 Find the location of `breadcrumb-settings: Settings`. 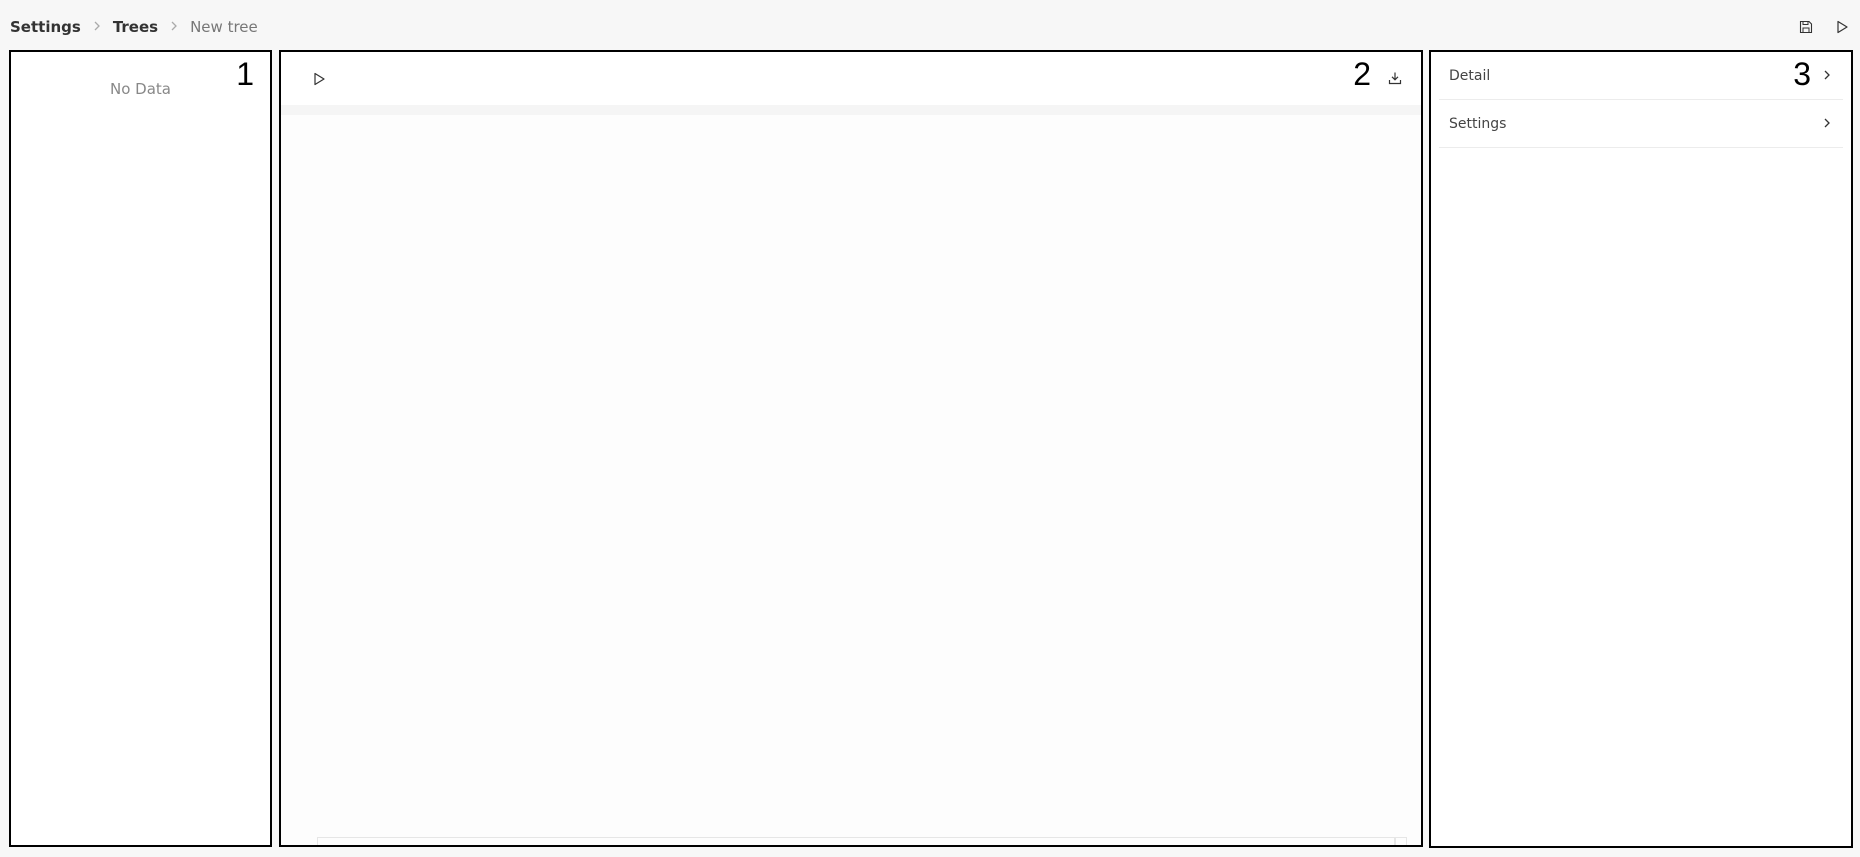

breadcrumb-settings: Settings is located at coordinates (45, 27).